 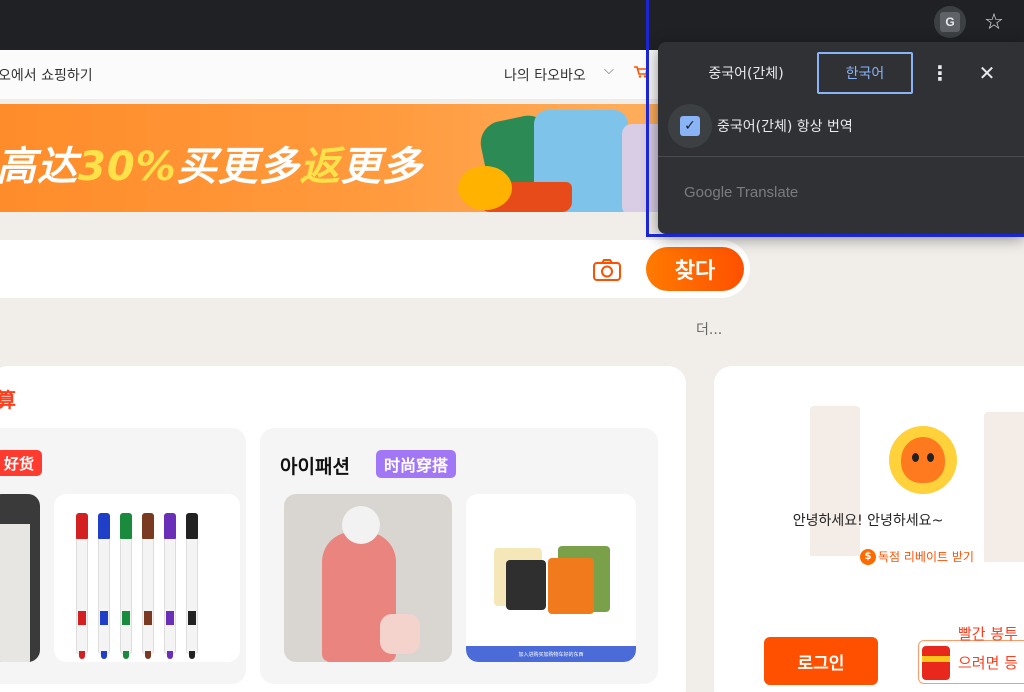 What do you see at coordinates (211, 167) in the screenshot?
I see `banner-headline: 高达30%买更多返更多` at bounding box center [211, 167].